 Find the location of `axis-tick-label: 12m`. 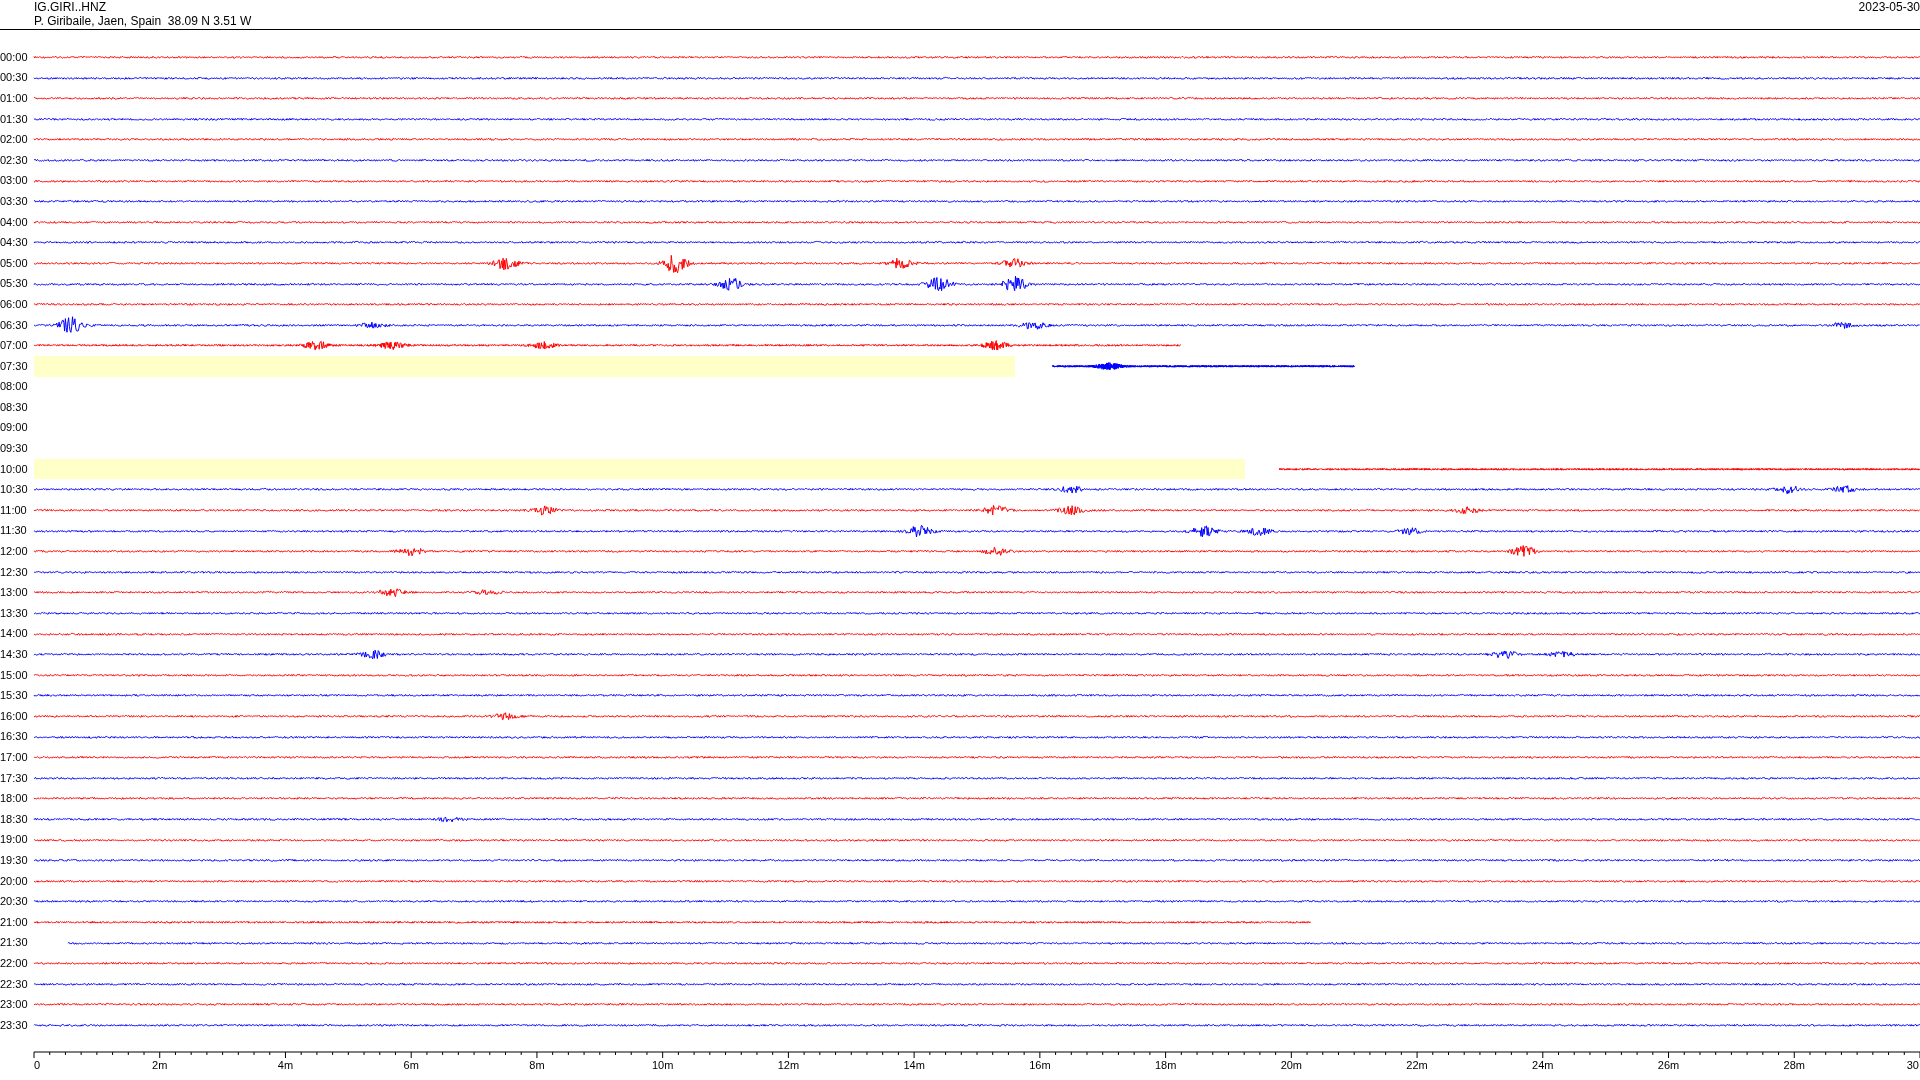

axis-tick-label: 12m is located at coordinates (788, 1064).